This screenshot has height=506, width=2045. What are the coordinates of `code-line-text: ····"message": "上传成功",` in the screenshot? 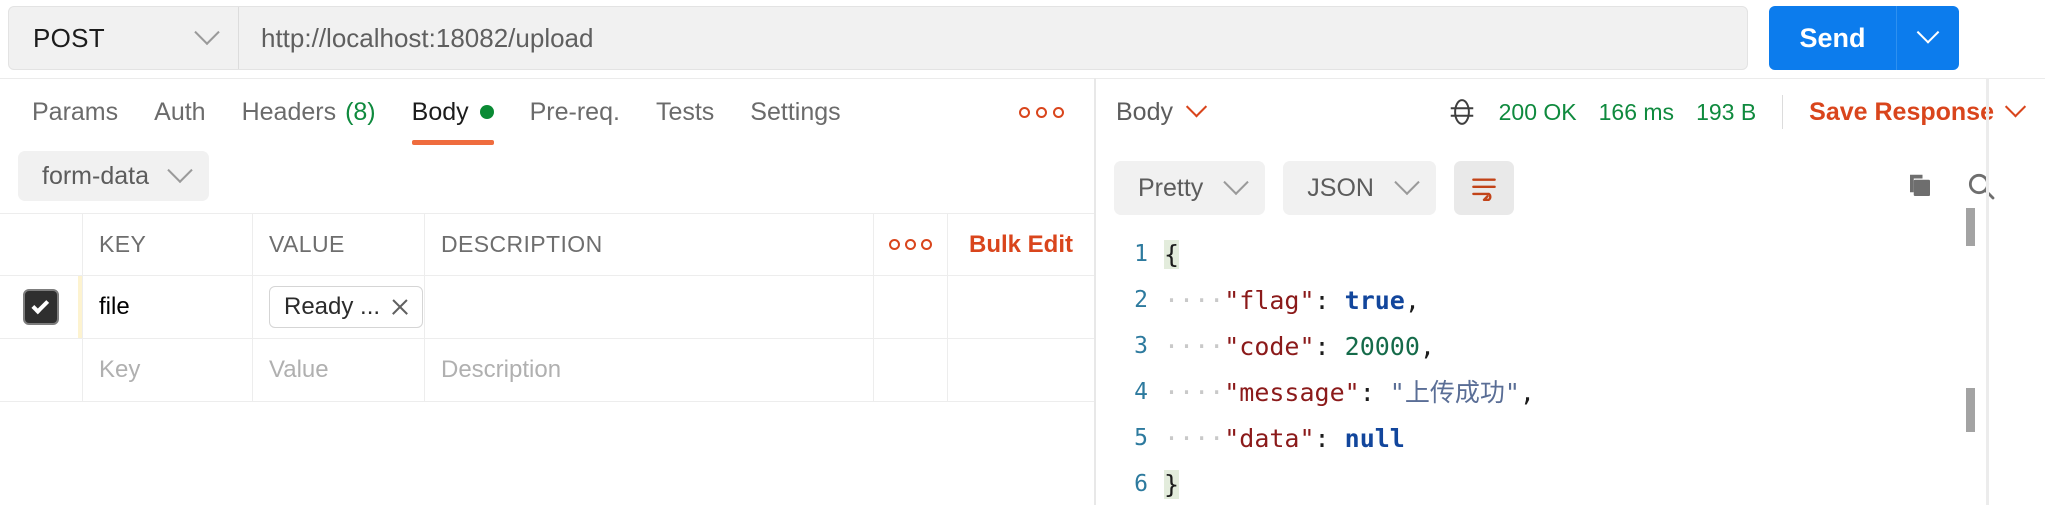 It's located at (1349, 392).